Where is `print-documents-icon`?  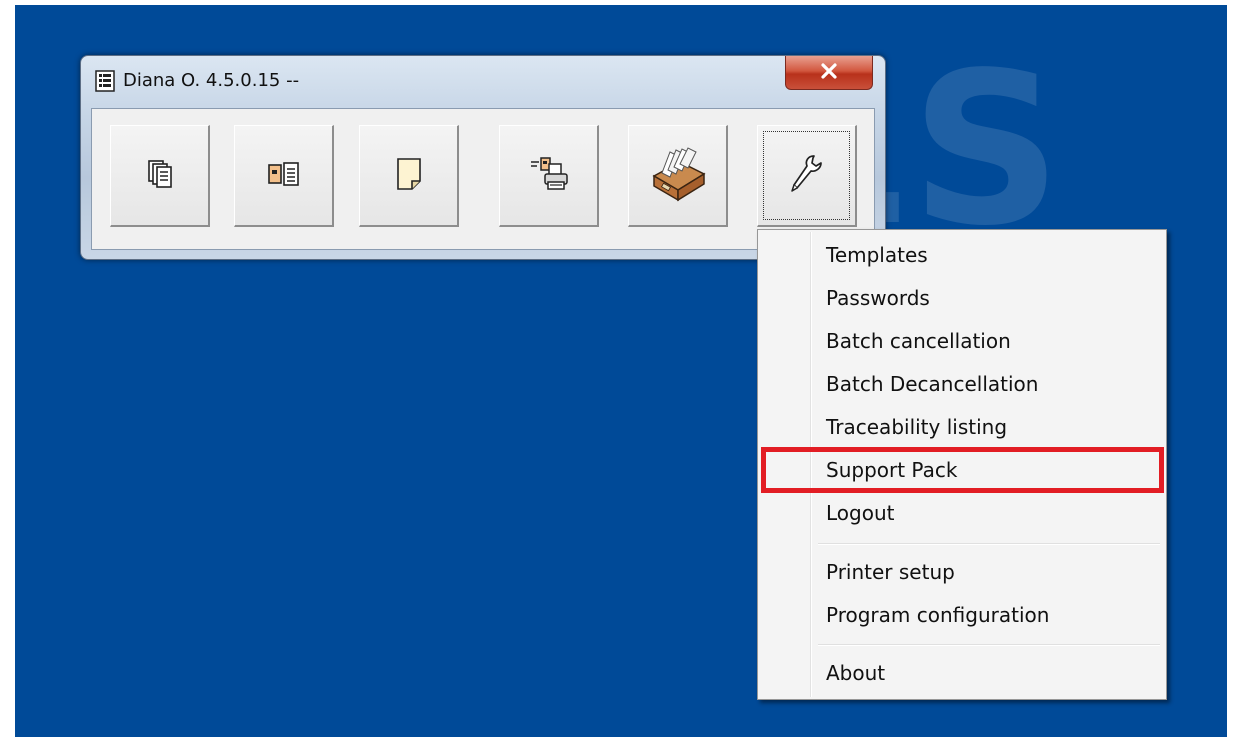
print-documents-icon is located at coordinates (549, 176).